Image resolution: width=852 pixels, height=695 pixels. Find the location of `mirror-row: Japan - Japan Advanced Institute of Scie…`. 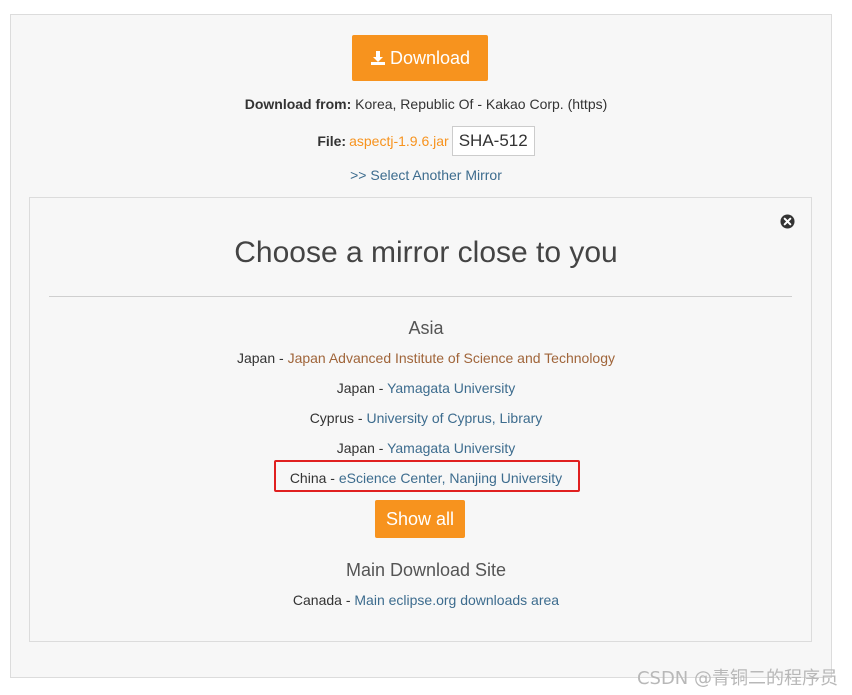

mirror-row: Japan - Japan Advanced Institute of Scie… is located at coordinates (426, 358).